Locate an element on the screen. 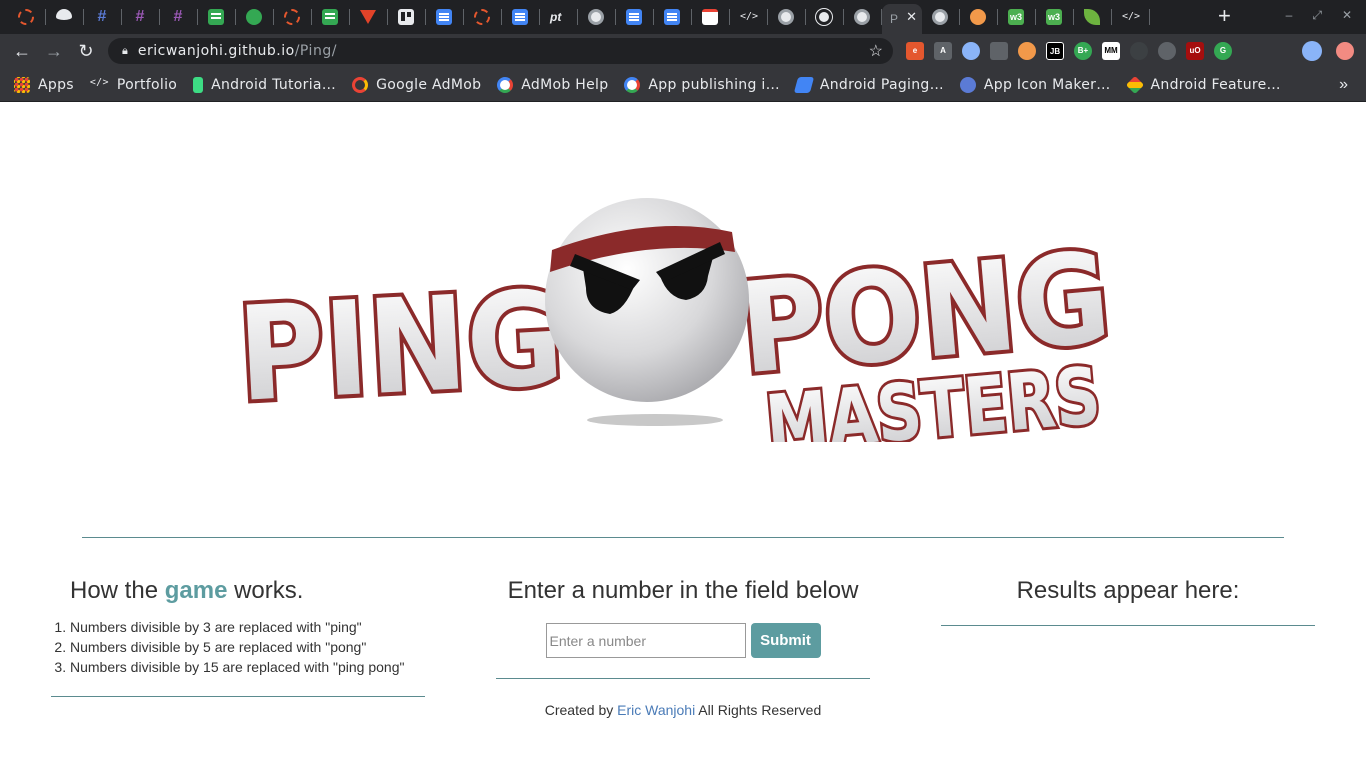 This screenshot has height=768, width=1366. w3-icon: w3 is located at coordinates (1054, 17).